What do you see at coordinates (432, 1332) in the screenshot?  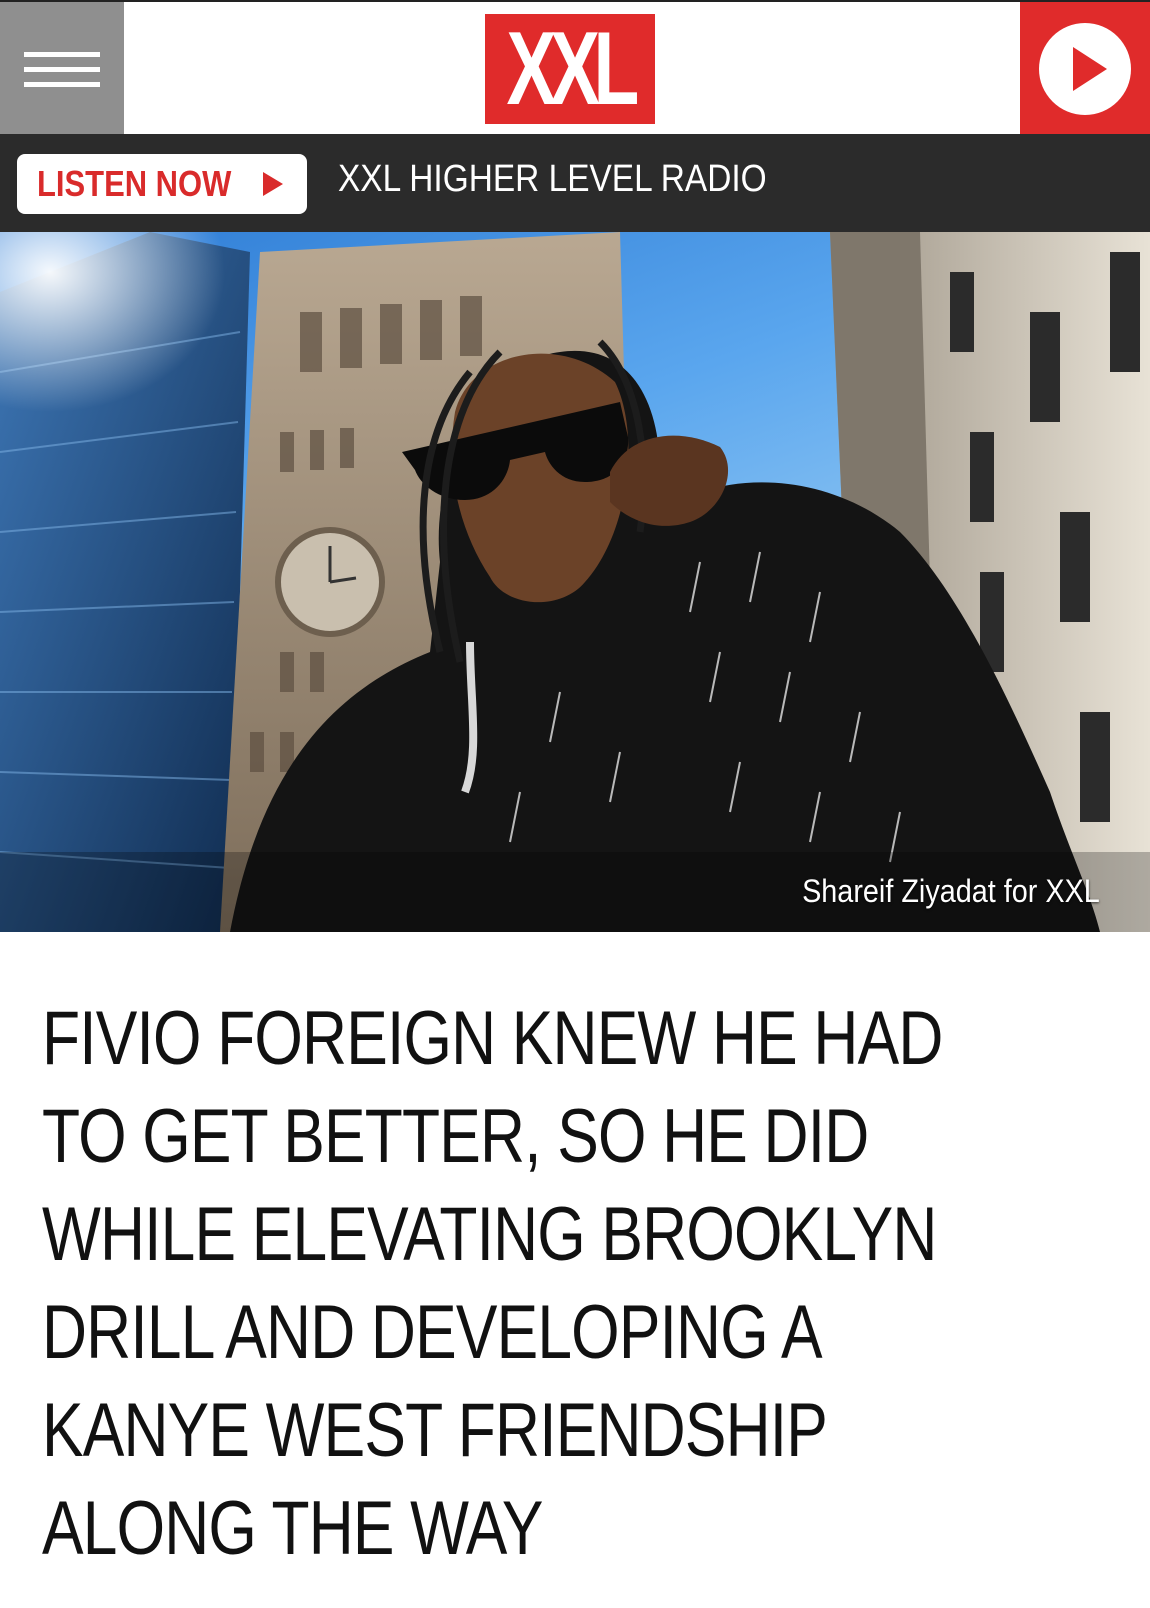 I see `headline-line: DRILL AND DEVELOPING A` at bounding box center [432, 1332].